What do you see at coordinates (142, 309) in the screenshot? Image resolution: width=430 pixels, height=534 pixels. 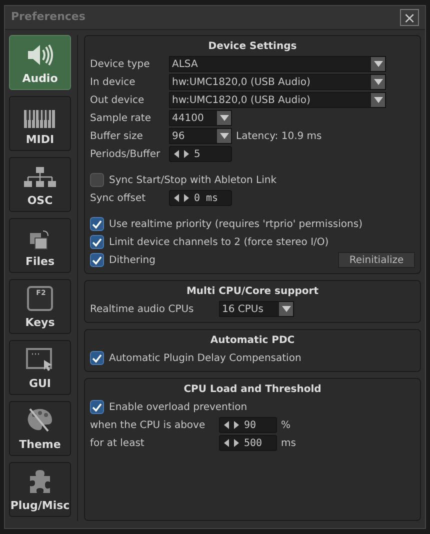 I see `field-label: Realtime audio CPUs` at bounding box center [142, 309].